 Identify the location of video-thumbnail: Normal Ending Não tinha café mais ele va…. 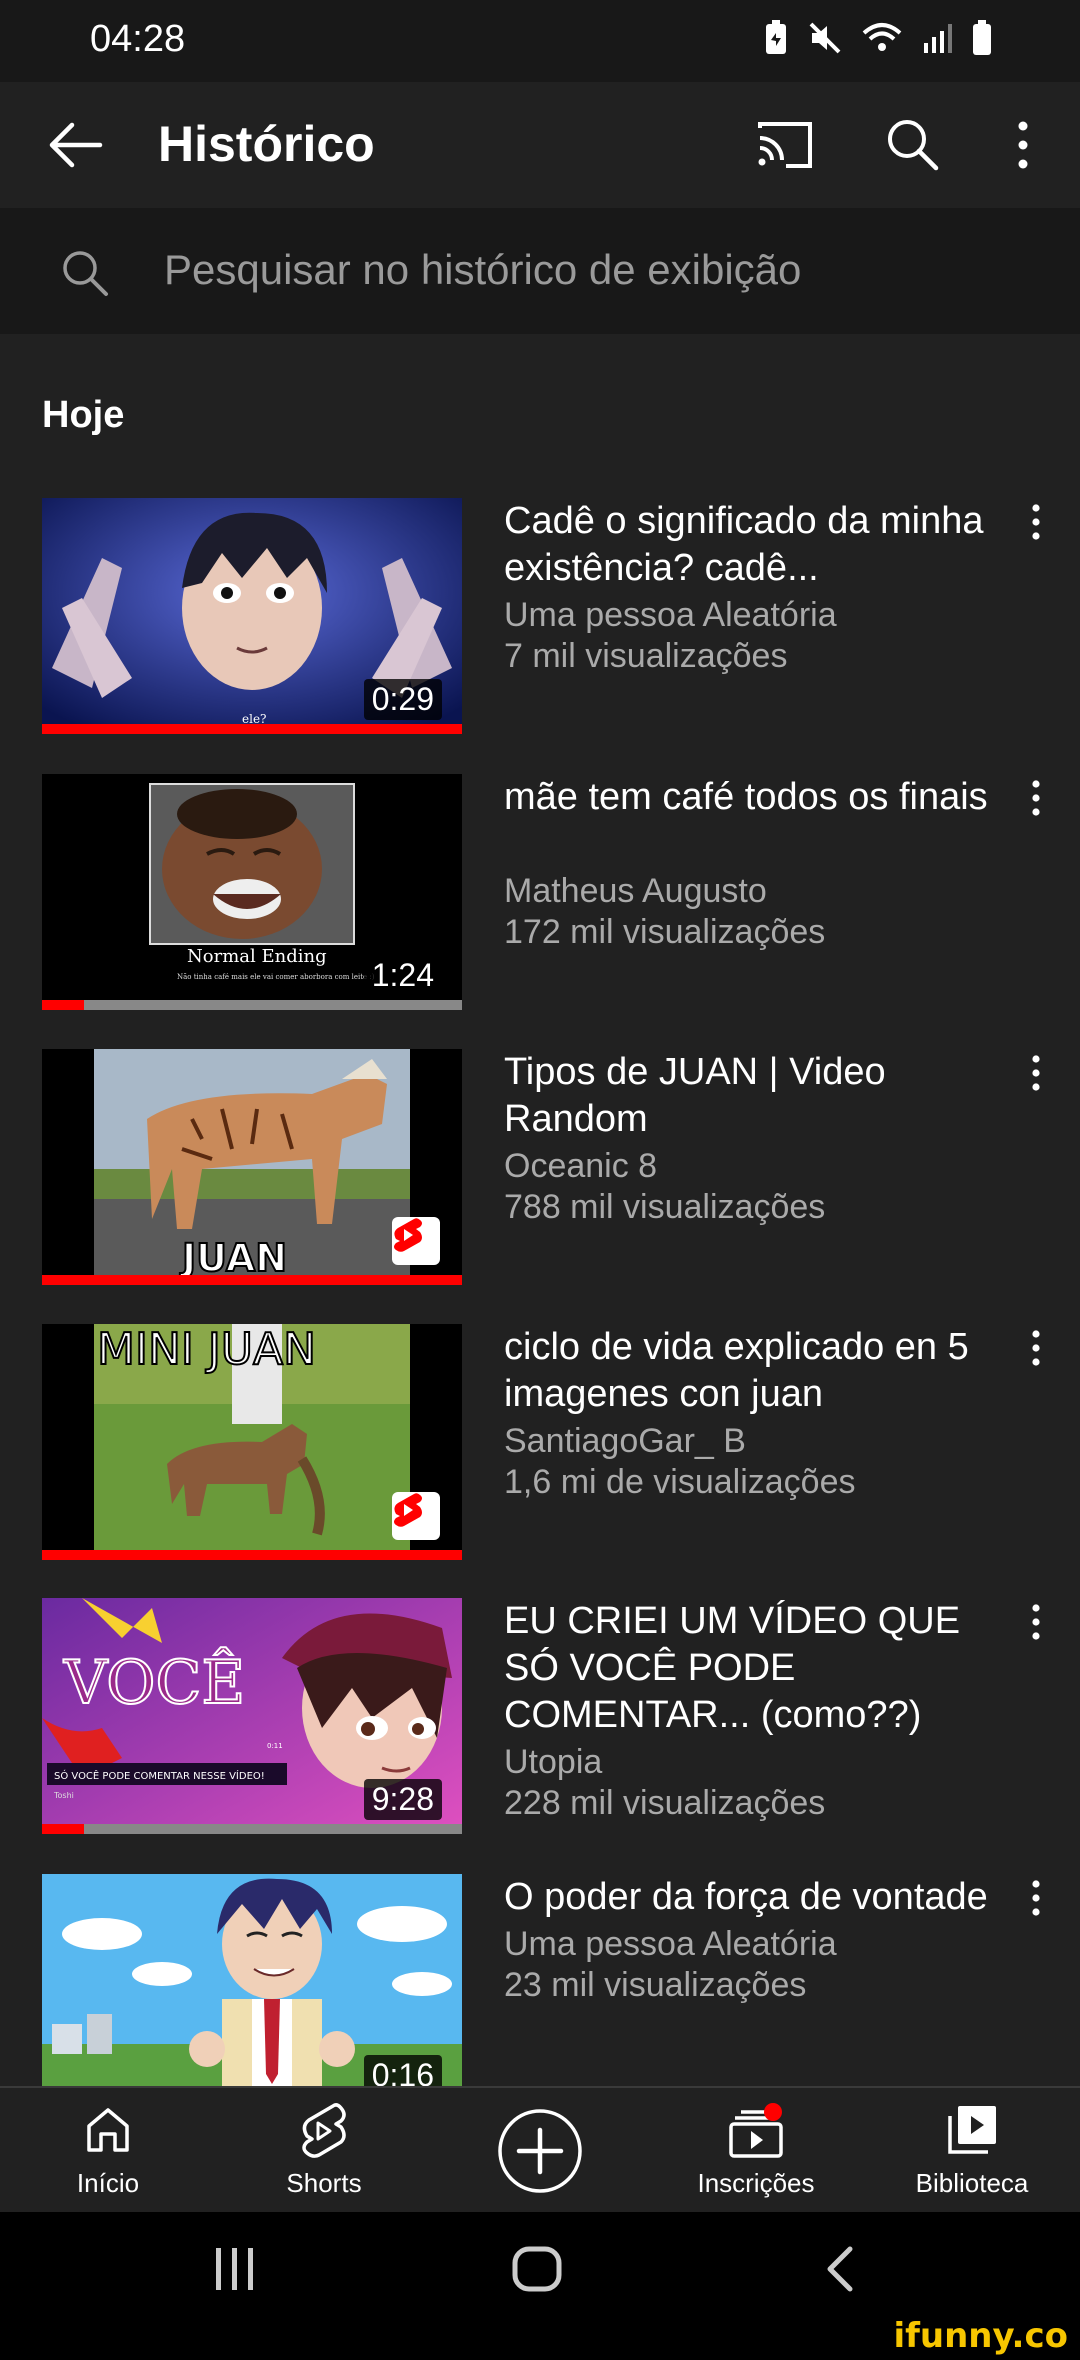
(252, 892).